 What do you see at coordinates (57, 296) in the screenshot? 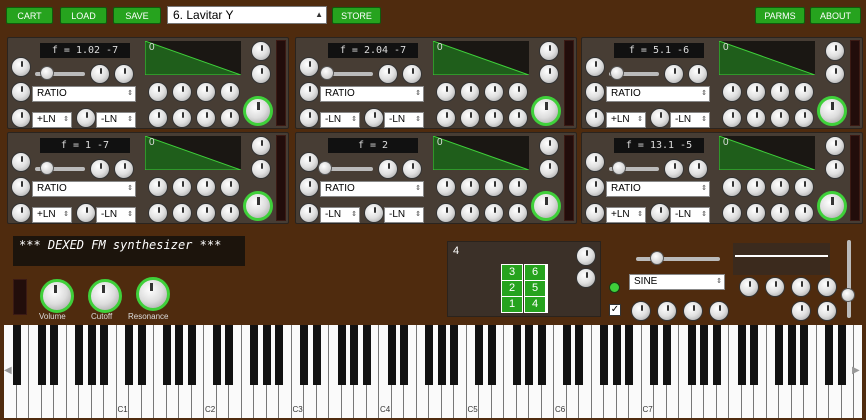
I see `volume-knob` at bounding box center [57, 296].